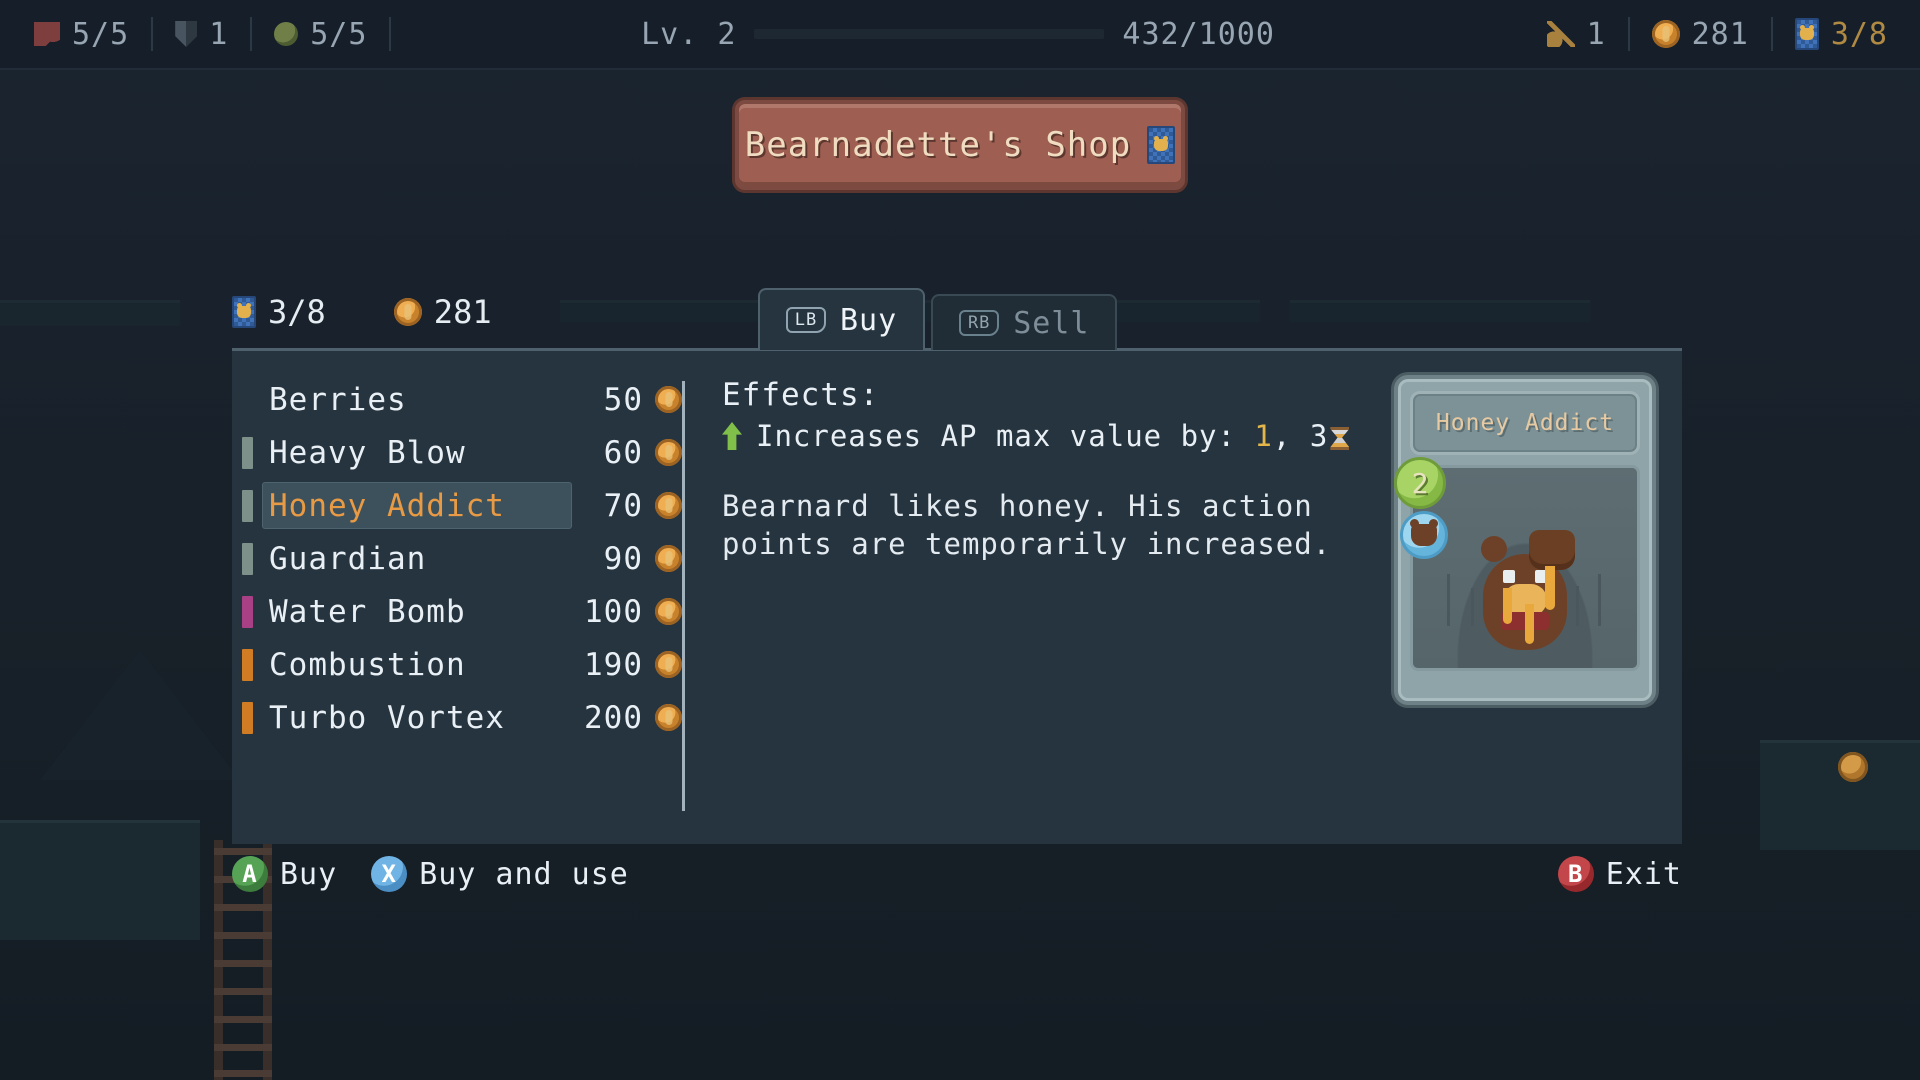 The width and height of the screenshot is (1920, 1080). What do you see at coordinates (47, 34) in the screenshot?
I see `heart-icon` at bounding box center [47, 34].